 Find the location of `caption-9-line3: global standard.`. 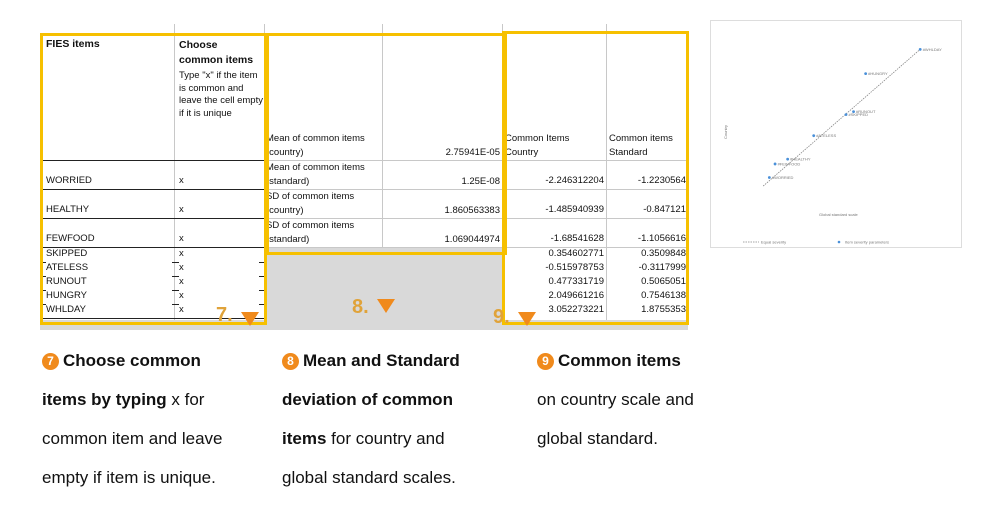

caption-9-line3: global standard. is located at coordinates (597, 438).